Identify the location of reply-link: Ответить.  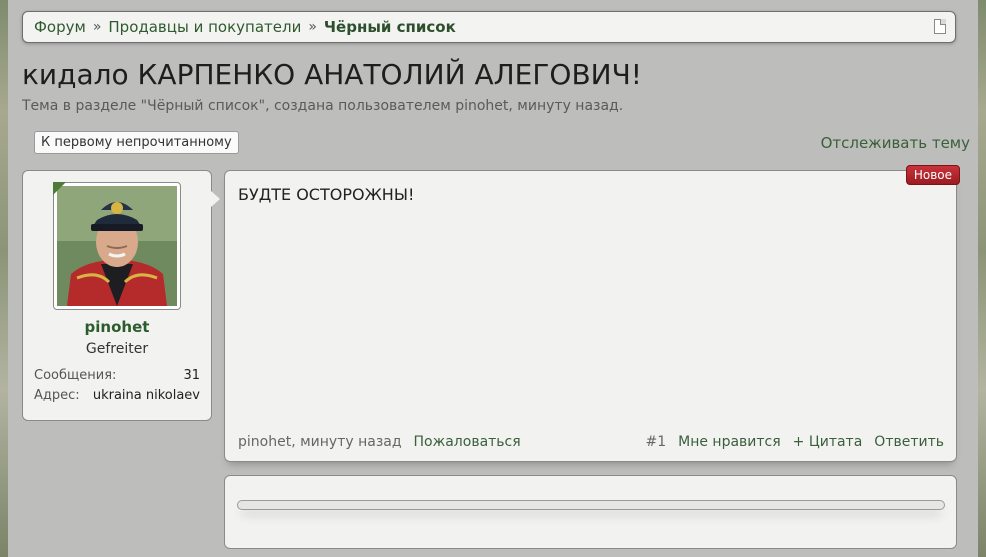
(909, 442).